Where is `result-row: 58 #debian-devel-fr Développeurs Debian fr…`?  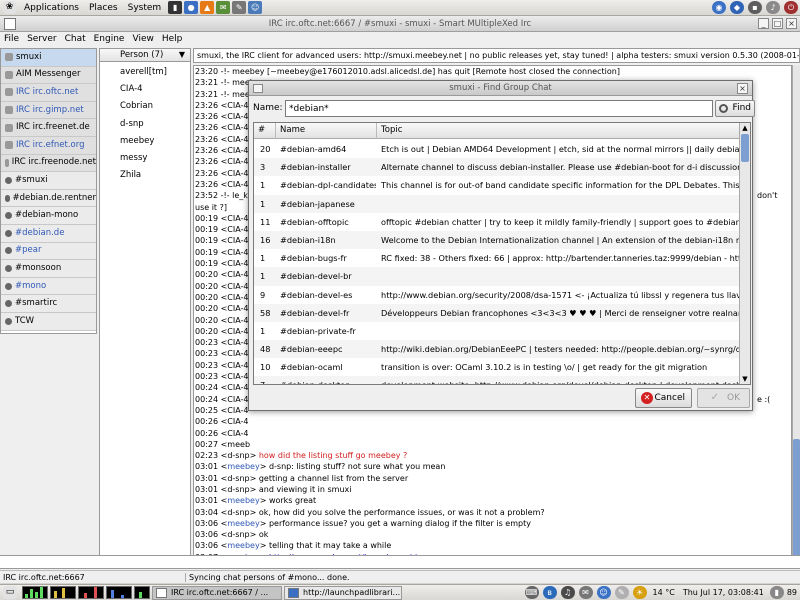
result-row: 58 #debian-devel-fr Développeurs Debian fr… is located at coordinates (497, 312).